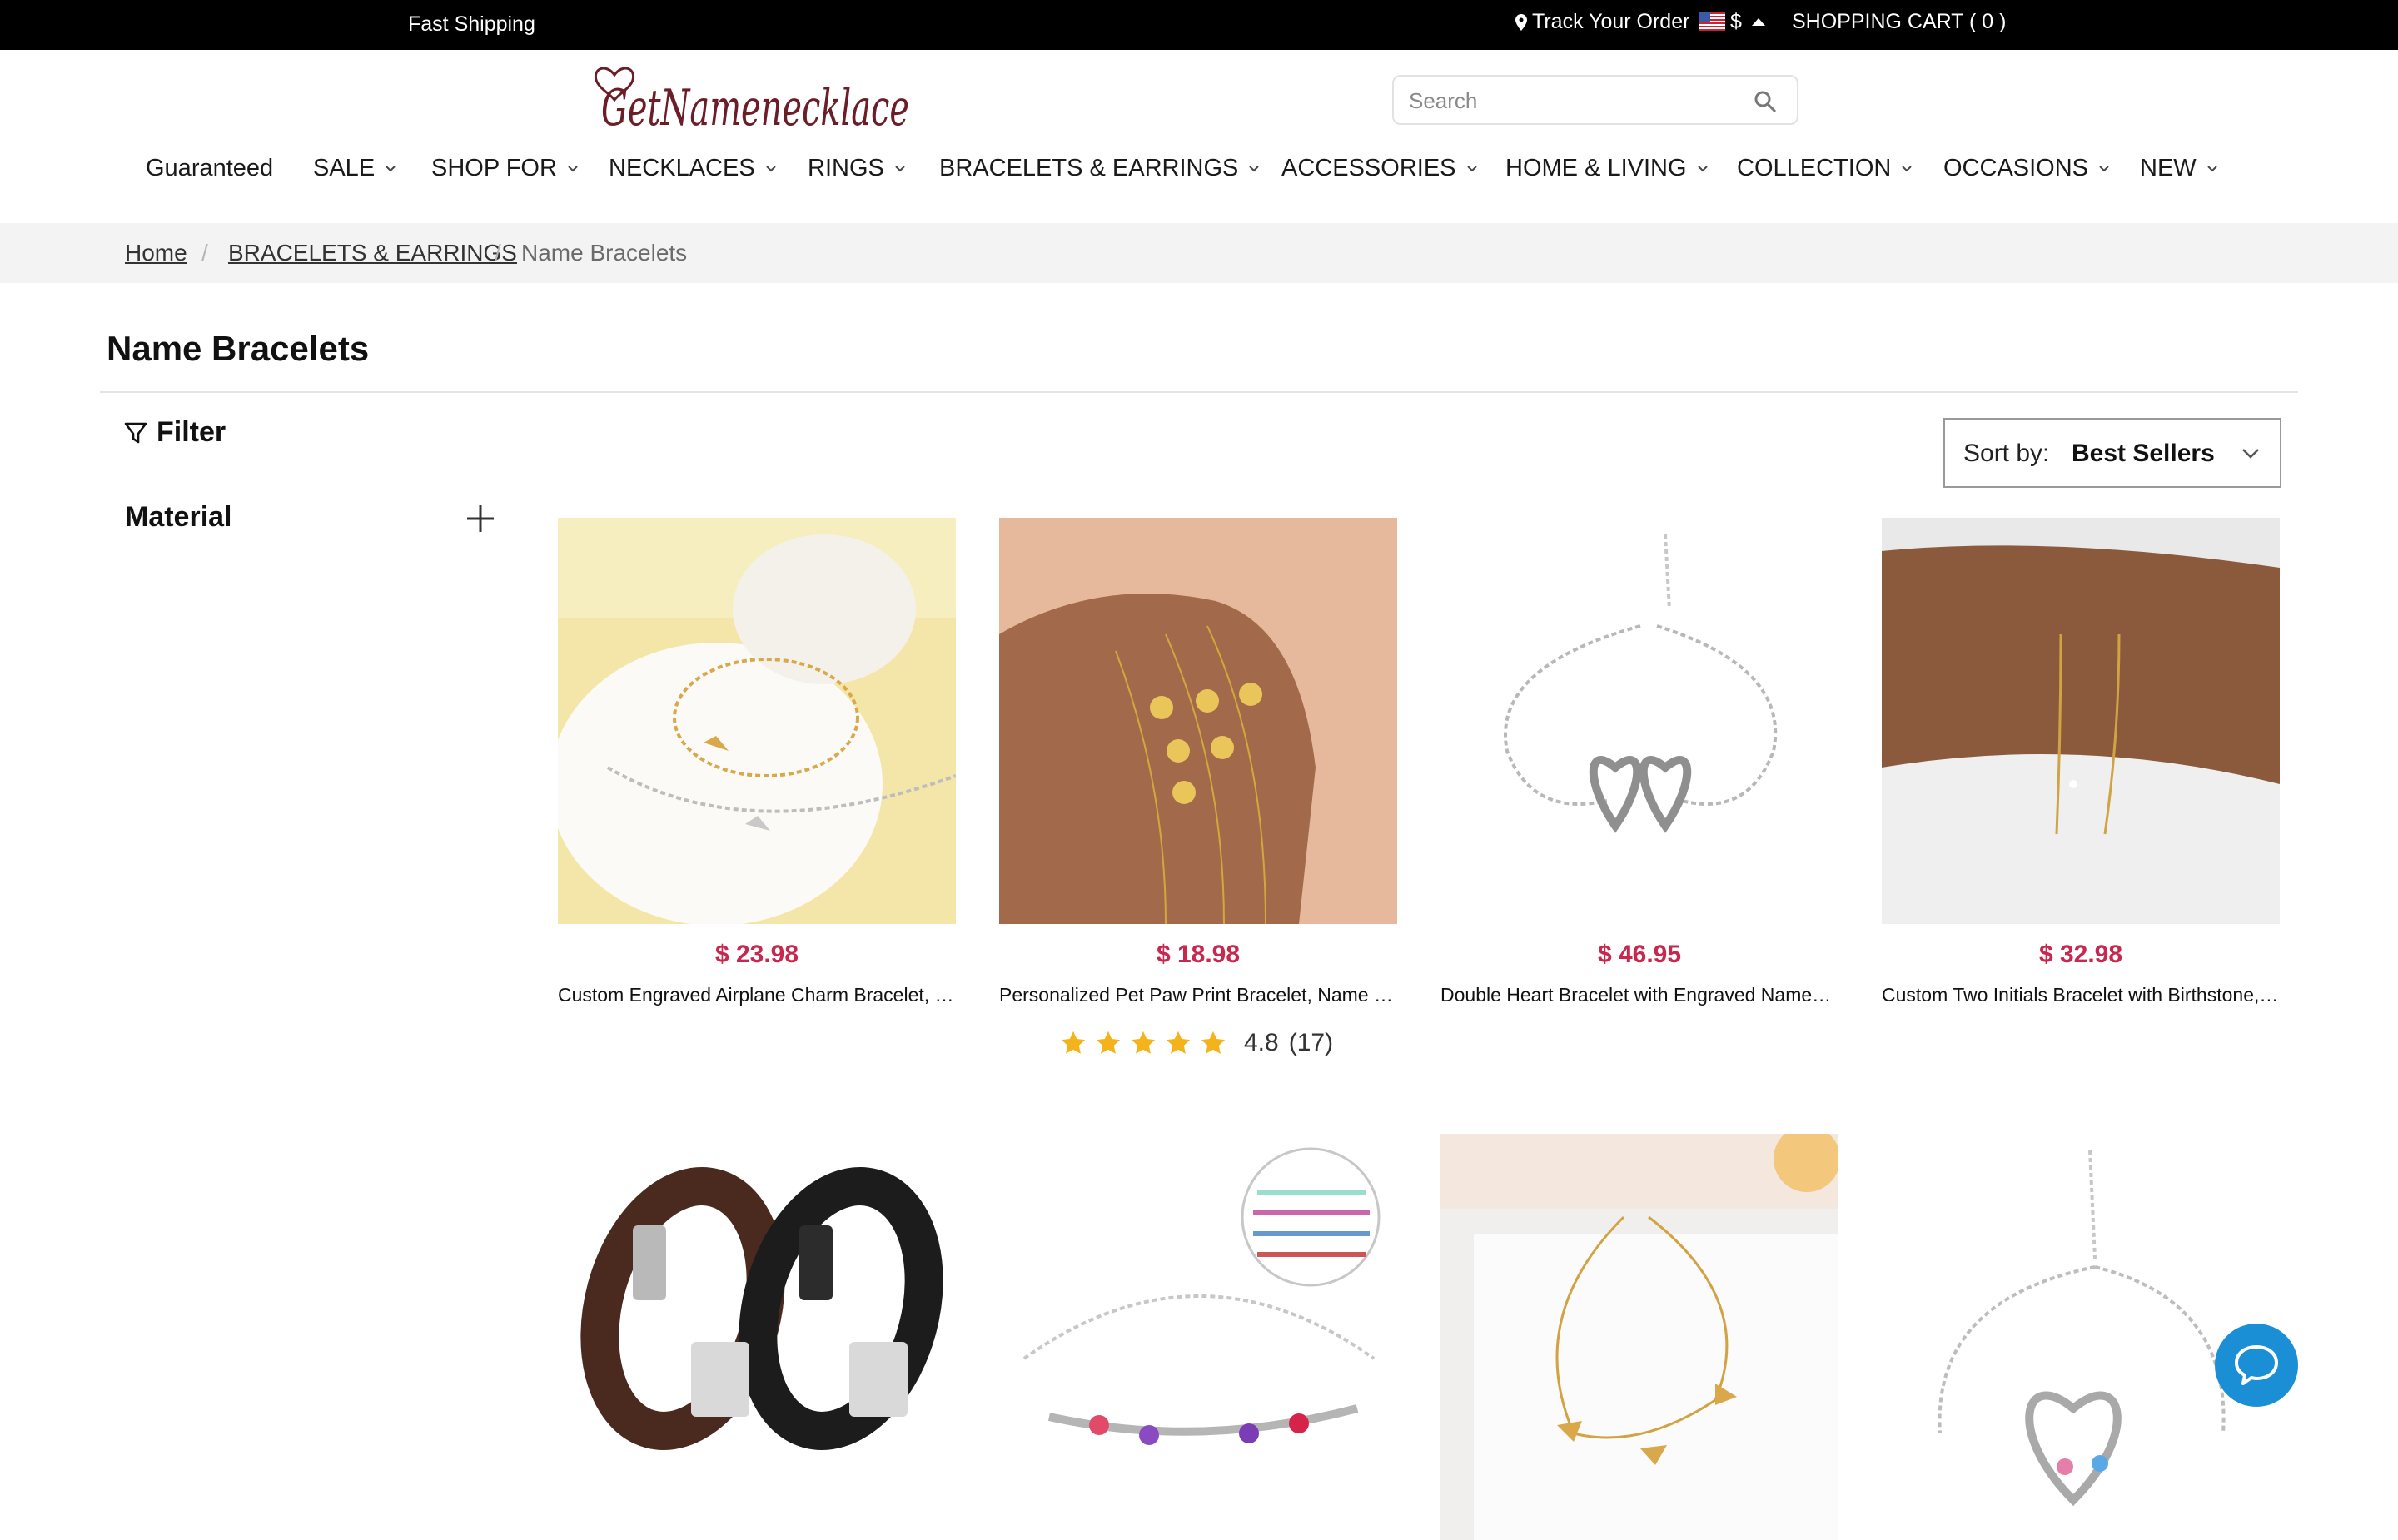 The height and width of the screenshot is (1540, 2398). Describe the element at coordinates (846, 168) in the screenshot. I see `nav-label: RINGS` at that location.